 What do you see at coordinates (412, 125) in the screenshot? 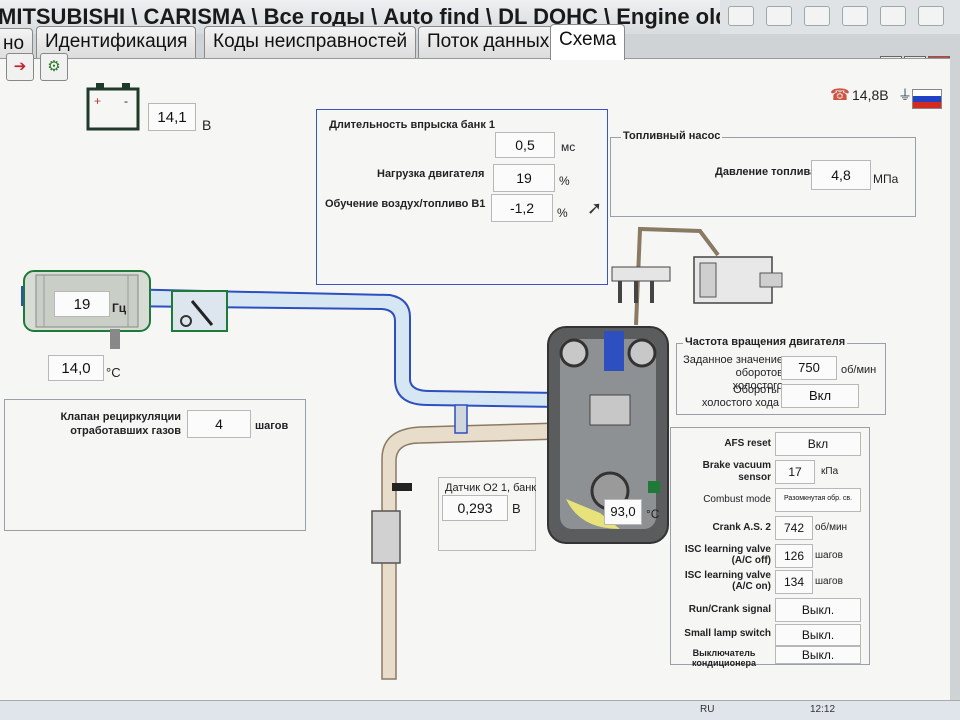
I see `injection-duration-label: Длительность впрыска банк 1` at bounding box center [412, 125].